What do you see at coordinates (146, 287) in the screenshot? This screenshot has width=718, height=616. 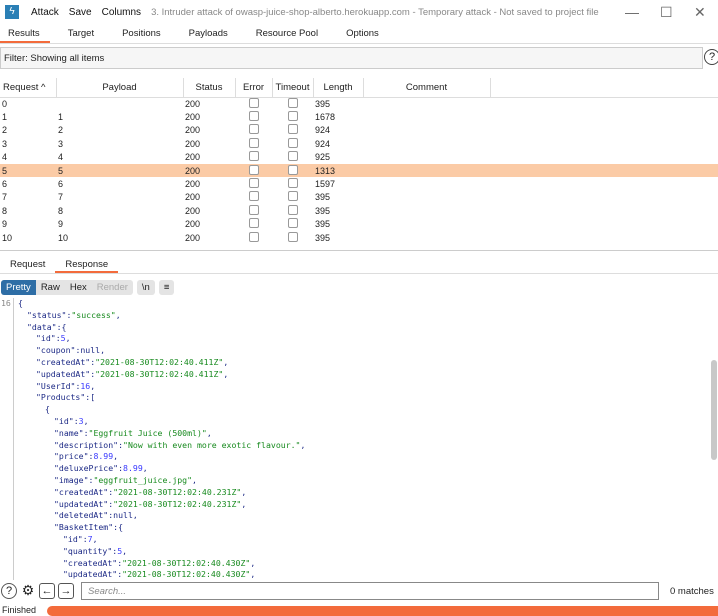 I see `newline-toggle-button: \n` at bounding box center [146, 287].